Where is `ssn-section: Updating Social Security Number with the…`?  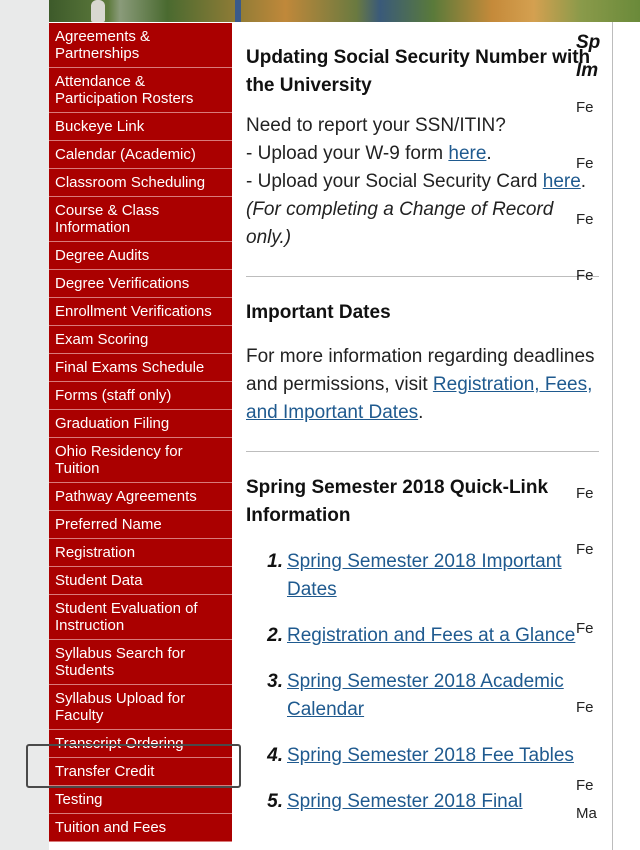
ssn-section: Updating Social Security Number with the… is located at coordinates (423, 137).